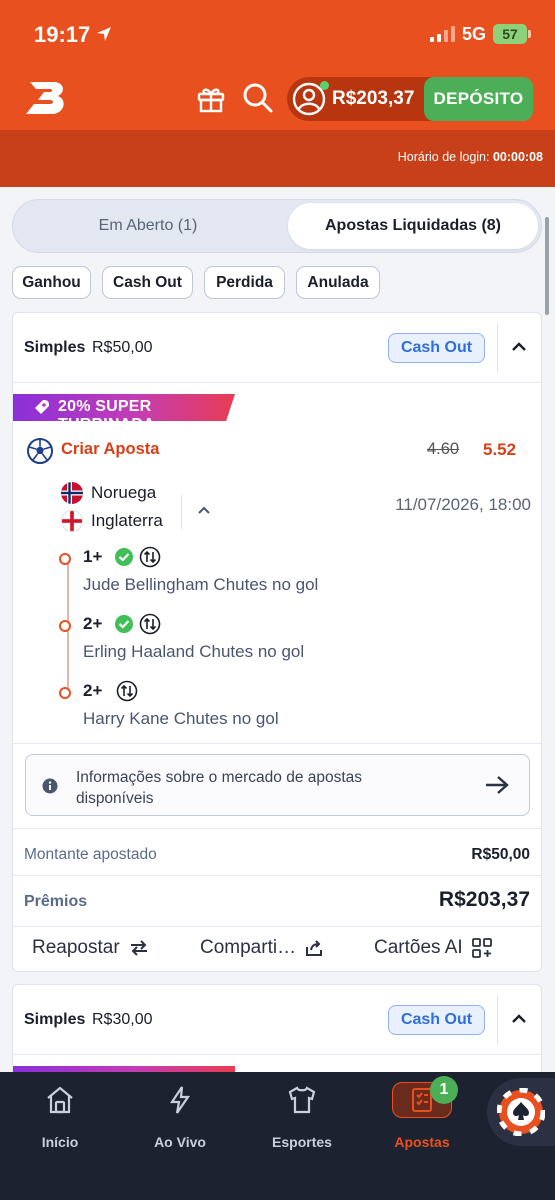 This screenshot has height=1200, width=555. What do you see at coordinates (484, 899) in the screenshot?
I see `prize-value: R$203,37` at bounding box center [484, 899].